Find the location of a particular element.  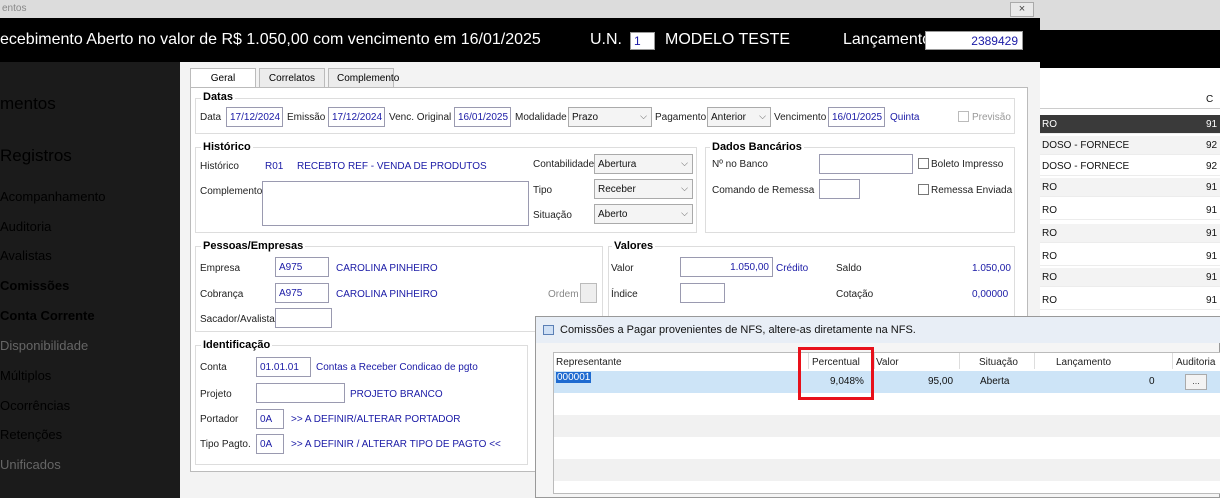

list-item-name: DOSO - FORNECE is located at coordinates (1086, 166).